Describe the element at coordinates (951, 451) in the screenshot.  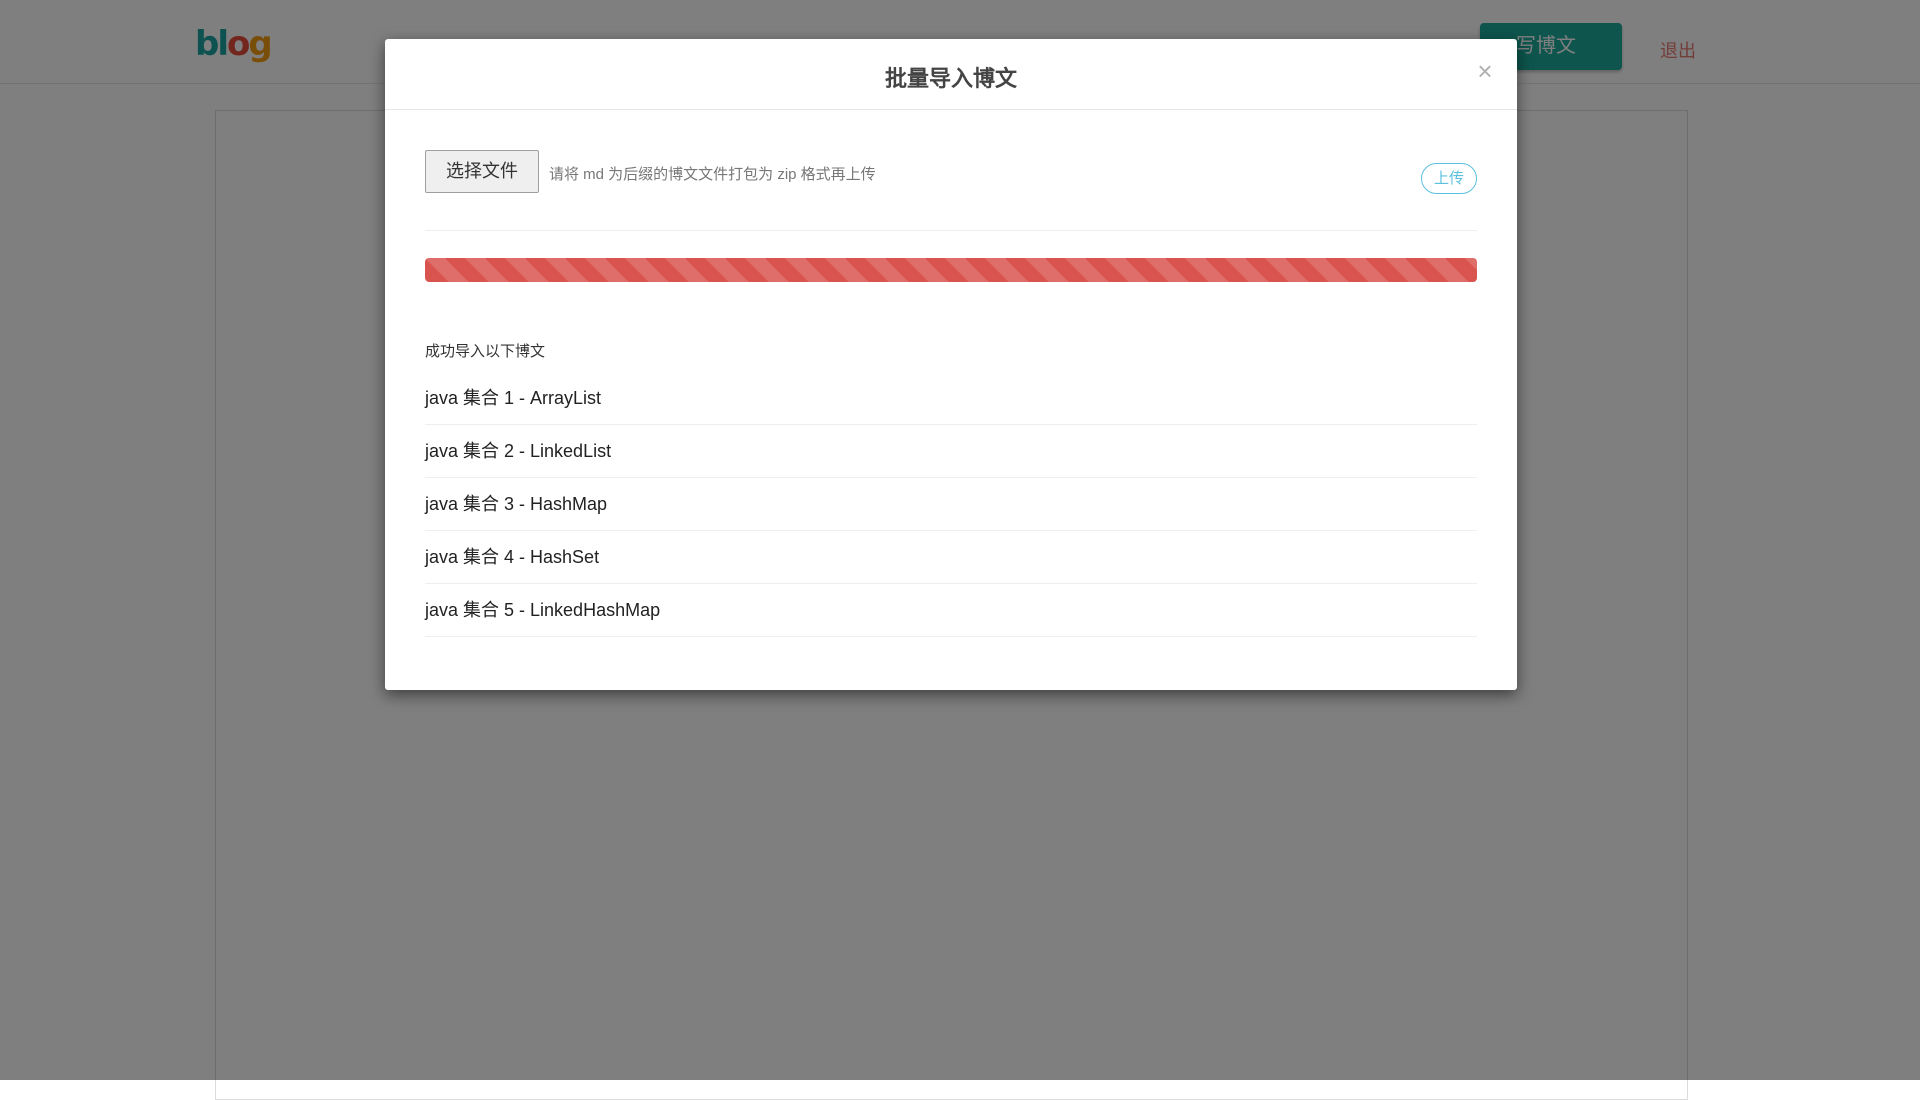
I see `imported-post-item: java 集合 2 - LinkedList` at that location.